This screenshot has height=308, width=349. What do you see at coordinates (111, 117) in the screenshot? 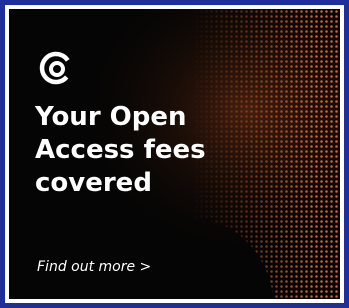
I see `headline-line-1: Your Open` at bounding box center [111, 117].